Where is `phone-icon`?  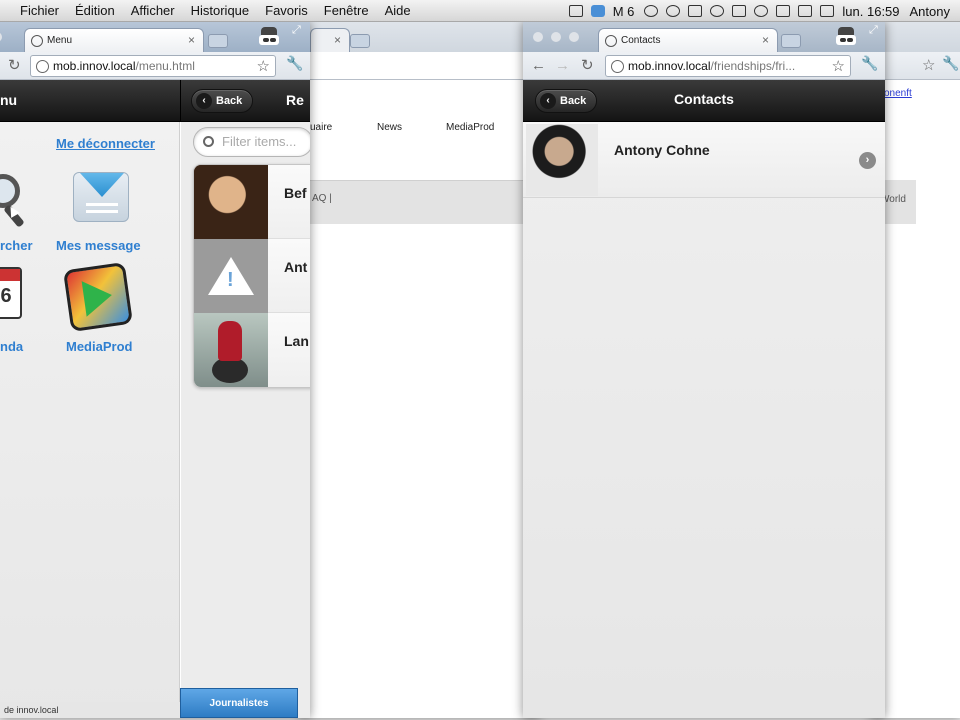
phone-icon is located at coordinates (695, 11).